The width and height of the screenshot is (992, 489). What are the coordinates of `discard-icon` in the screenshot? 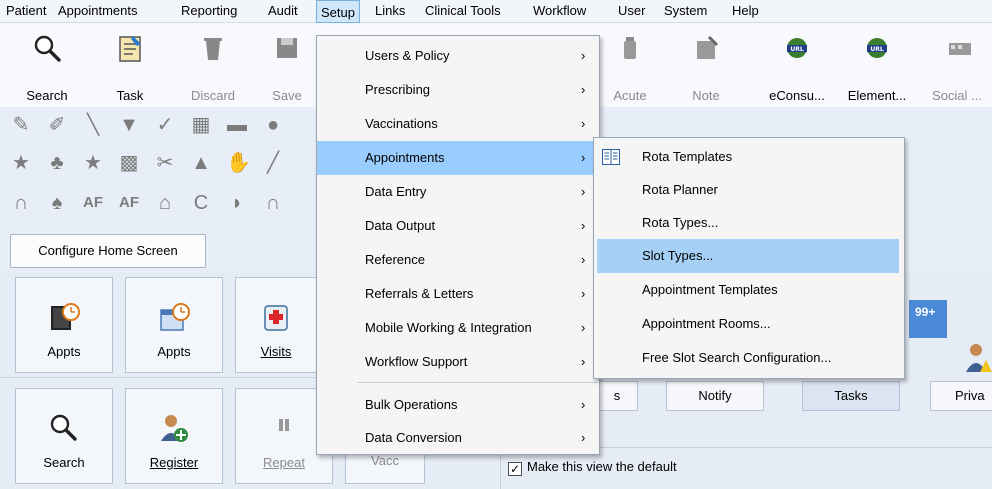 It's located at (213, 49).